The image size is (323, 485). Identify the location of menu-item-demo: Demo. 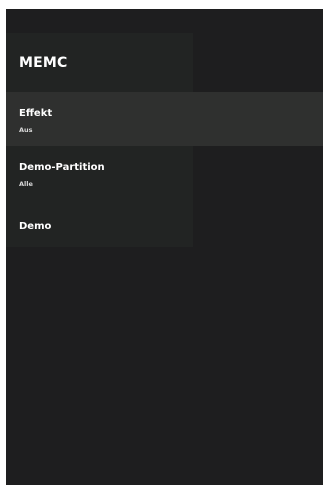
(164, 230).